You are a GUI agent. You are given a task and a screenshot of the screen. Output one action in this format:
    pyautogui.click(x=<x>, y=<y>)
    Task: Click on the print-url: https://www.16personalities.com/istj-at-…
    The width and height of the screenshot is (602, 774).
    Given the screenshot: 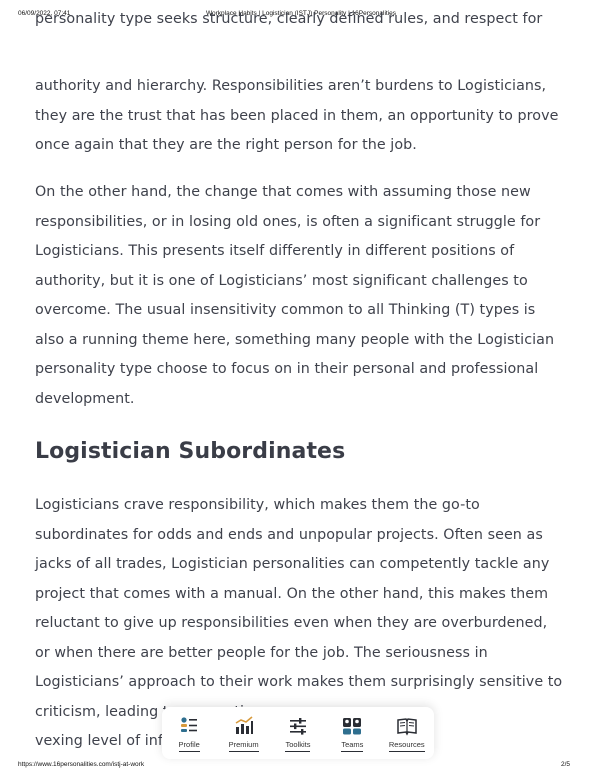 What is the action you would take?
    pyautogui.click(x=81, y=764)
    